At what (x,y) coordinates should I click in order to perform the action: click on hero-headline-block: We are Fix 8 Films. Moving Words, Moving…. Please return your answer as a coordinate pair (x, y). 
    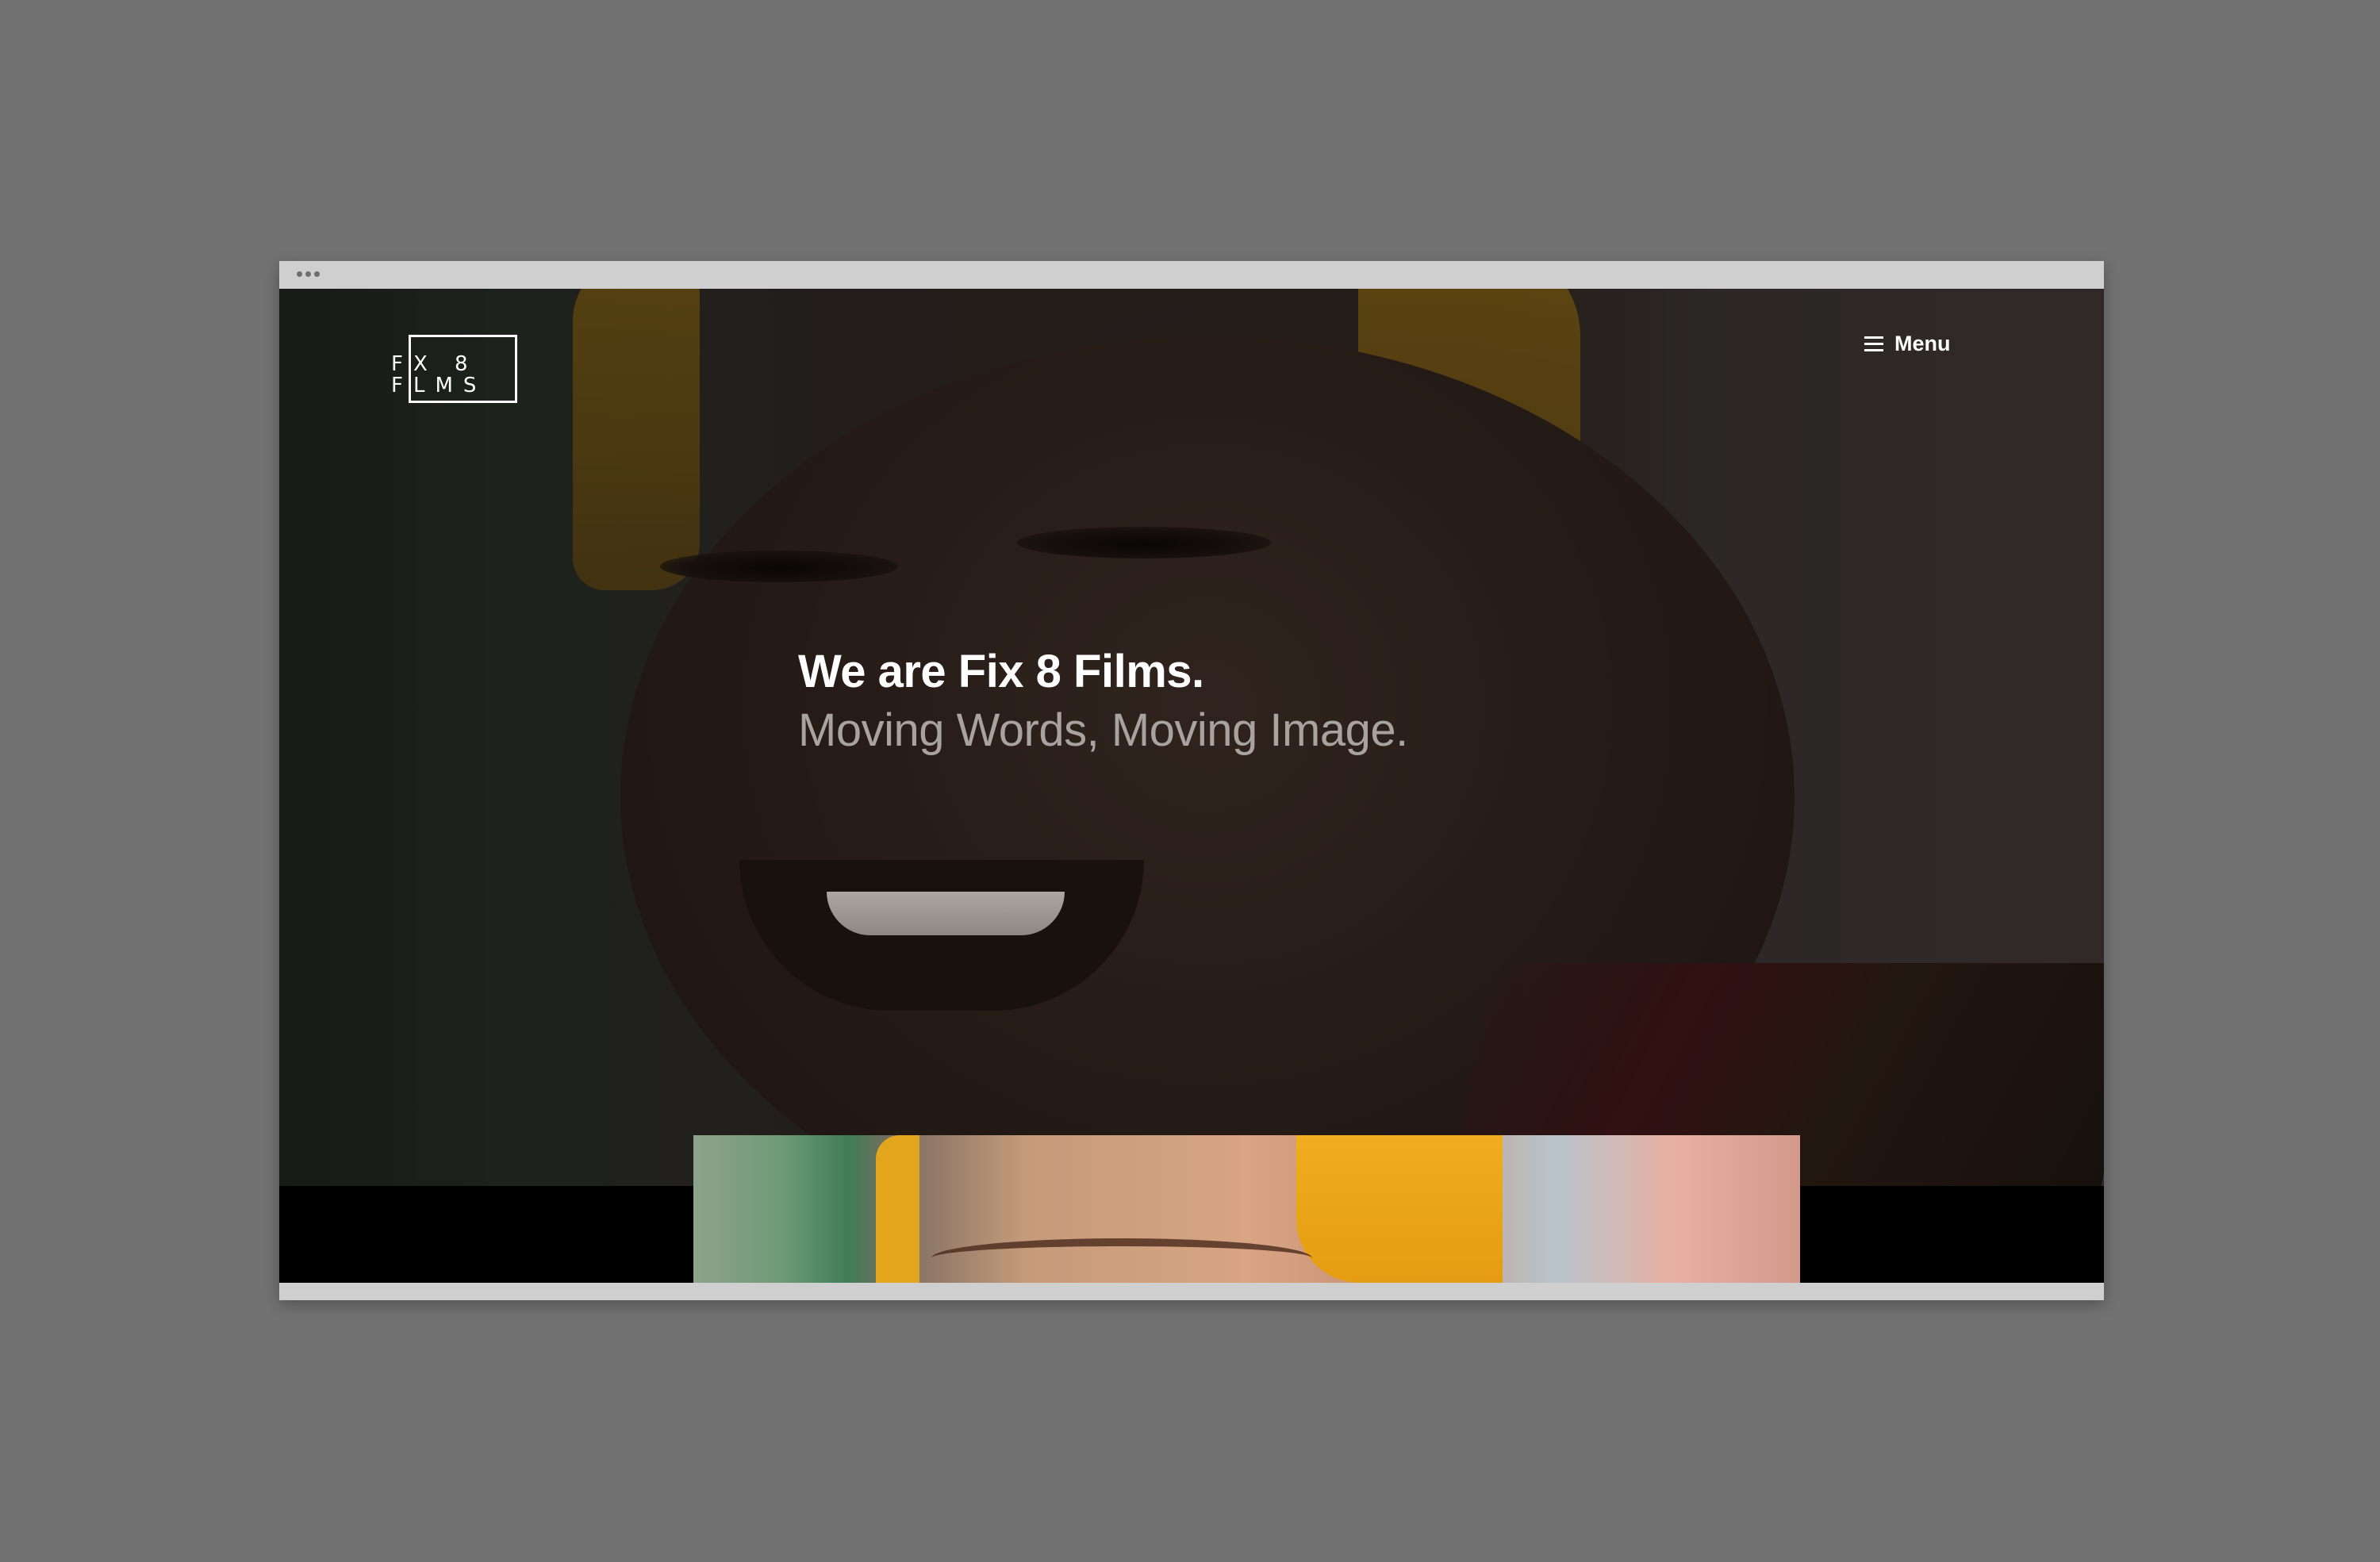
    Looking at the image, I should click on (1103, 701).